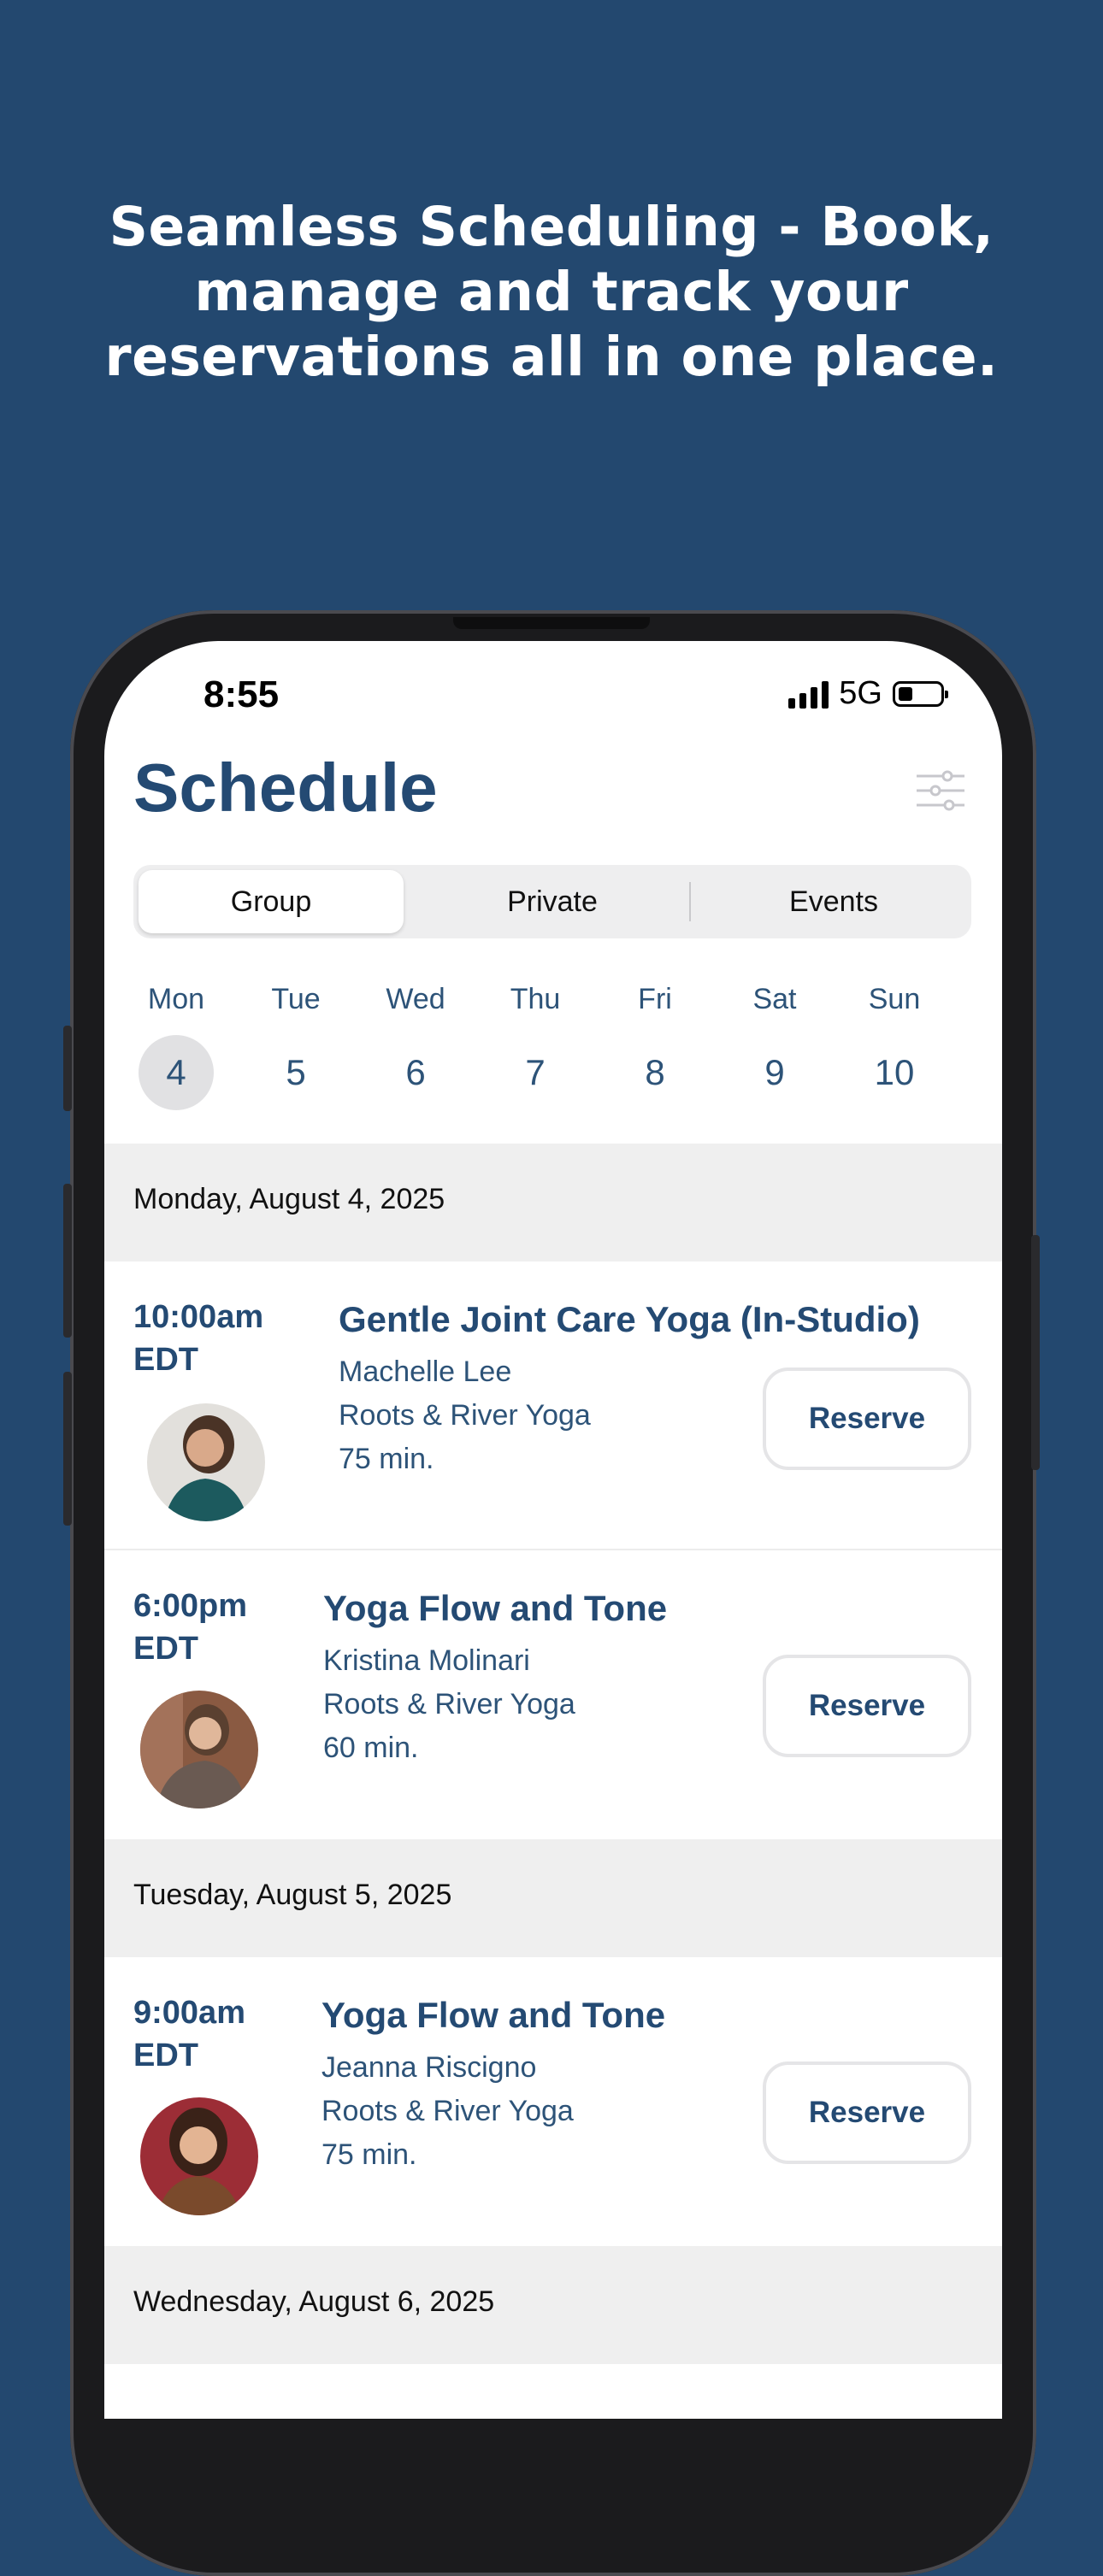 This screenshot has width=1103, height=2576. What do you see at coordinates (535, 1046) in the screenshot?
I see `day-thu: Thu 7` at bounding box center [535, 1046].